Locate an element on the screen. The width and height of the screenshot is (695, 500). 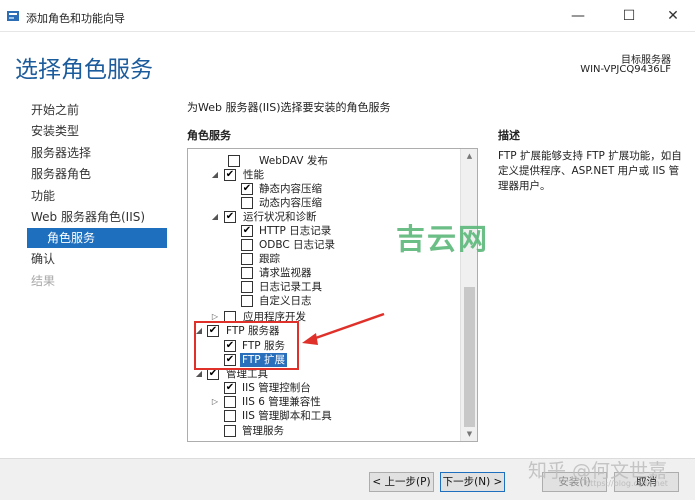
close-icon: ✕ is located at coordinates (673, 16).